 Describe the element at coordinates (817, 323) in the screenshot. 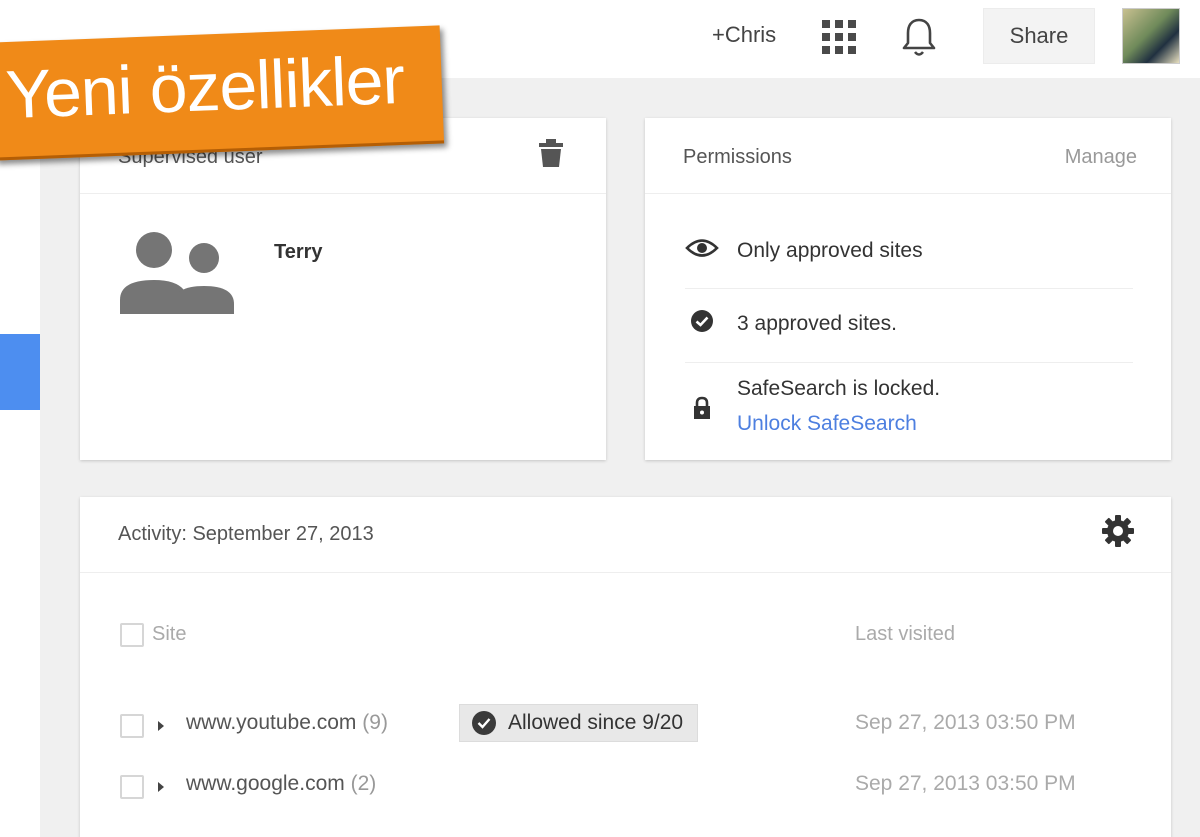

I see `permission-approved-text: 3 approved sites.` at that location.